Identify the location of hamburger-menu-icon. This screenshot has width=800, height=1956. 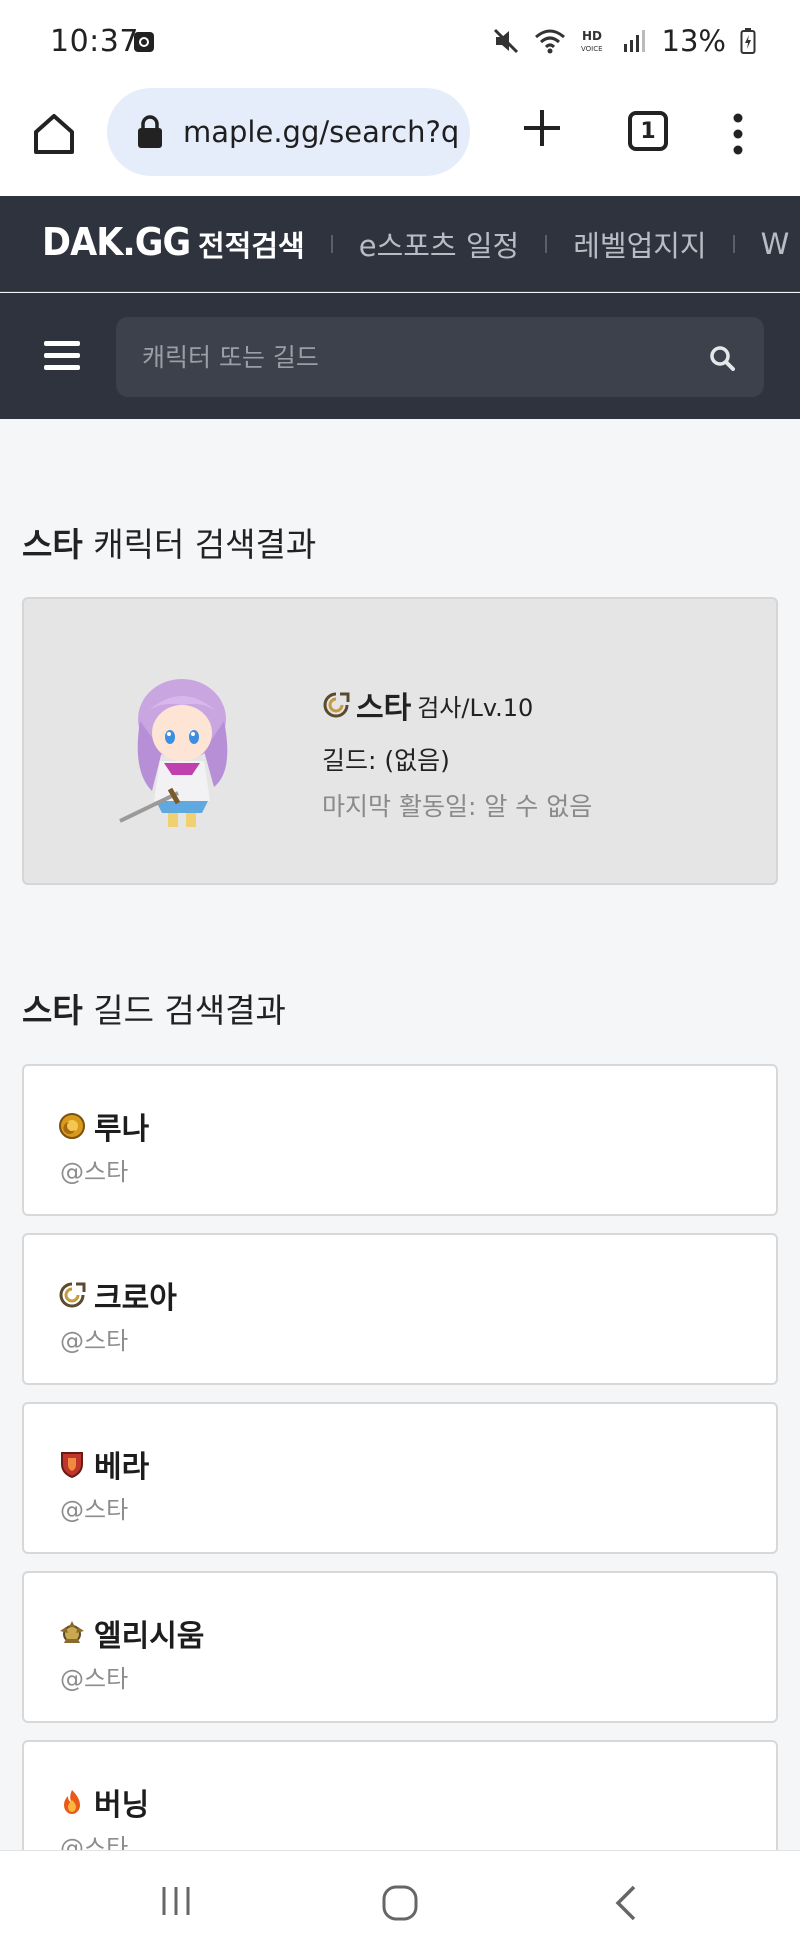
(62, 356).